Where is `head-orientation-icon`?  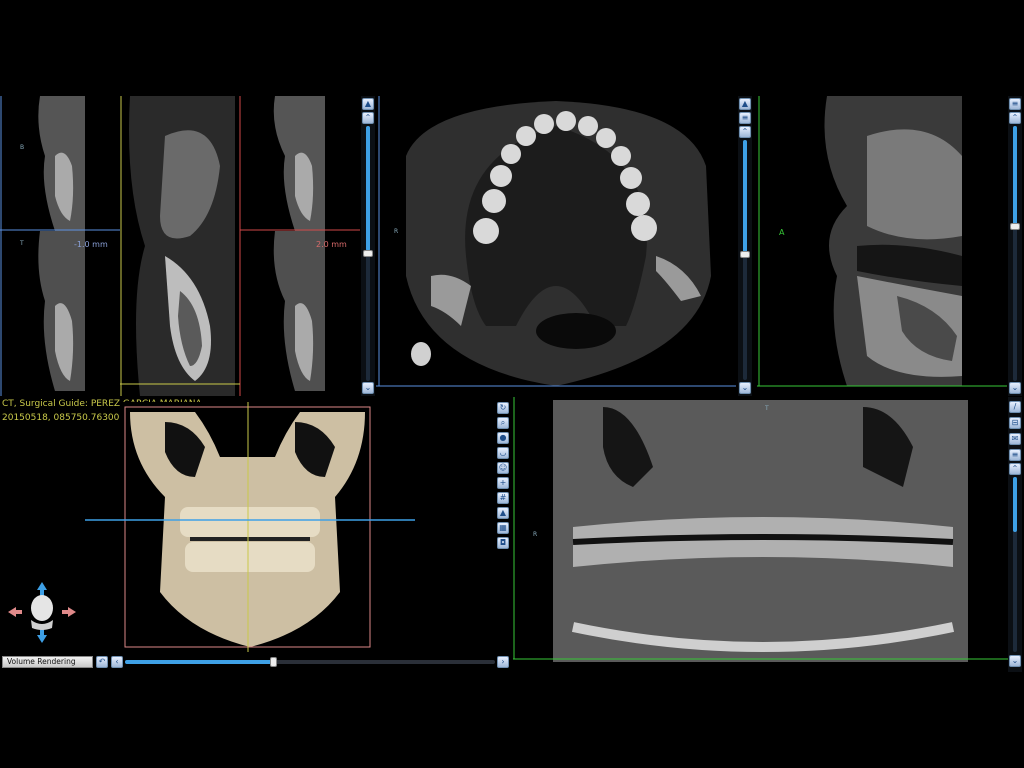
head-orientation-icon is located at coordinates (42, 612).